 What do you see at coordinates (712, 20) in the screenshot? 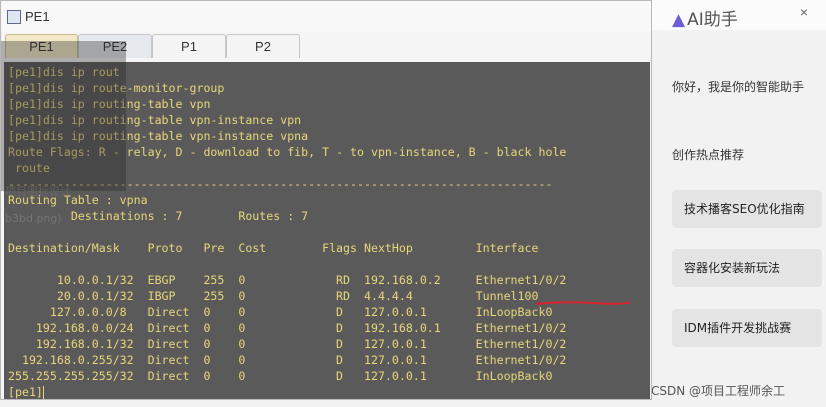
I see `assistant-name: AI助手` at bounding box center [712, 20].